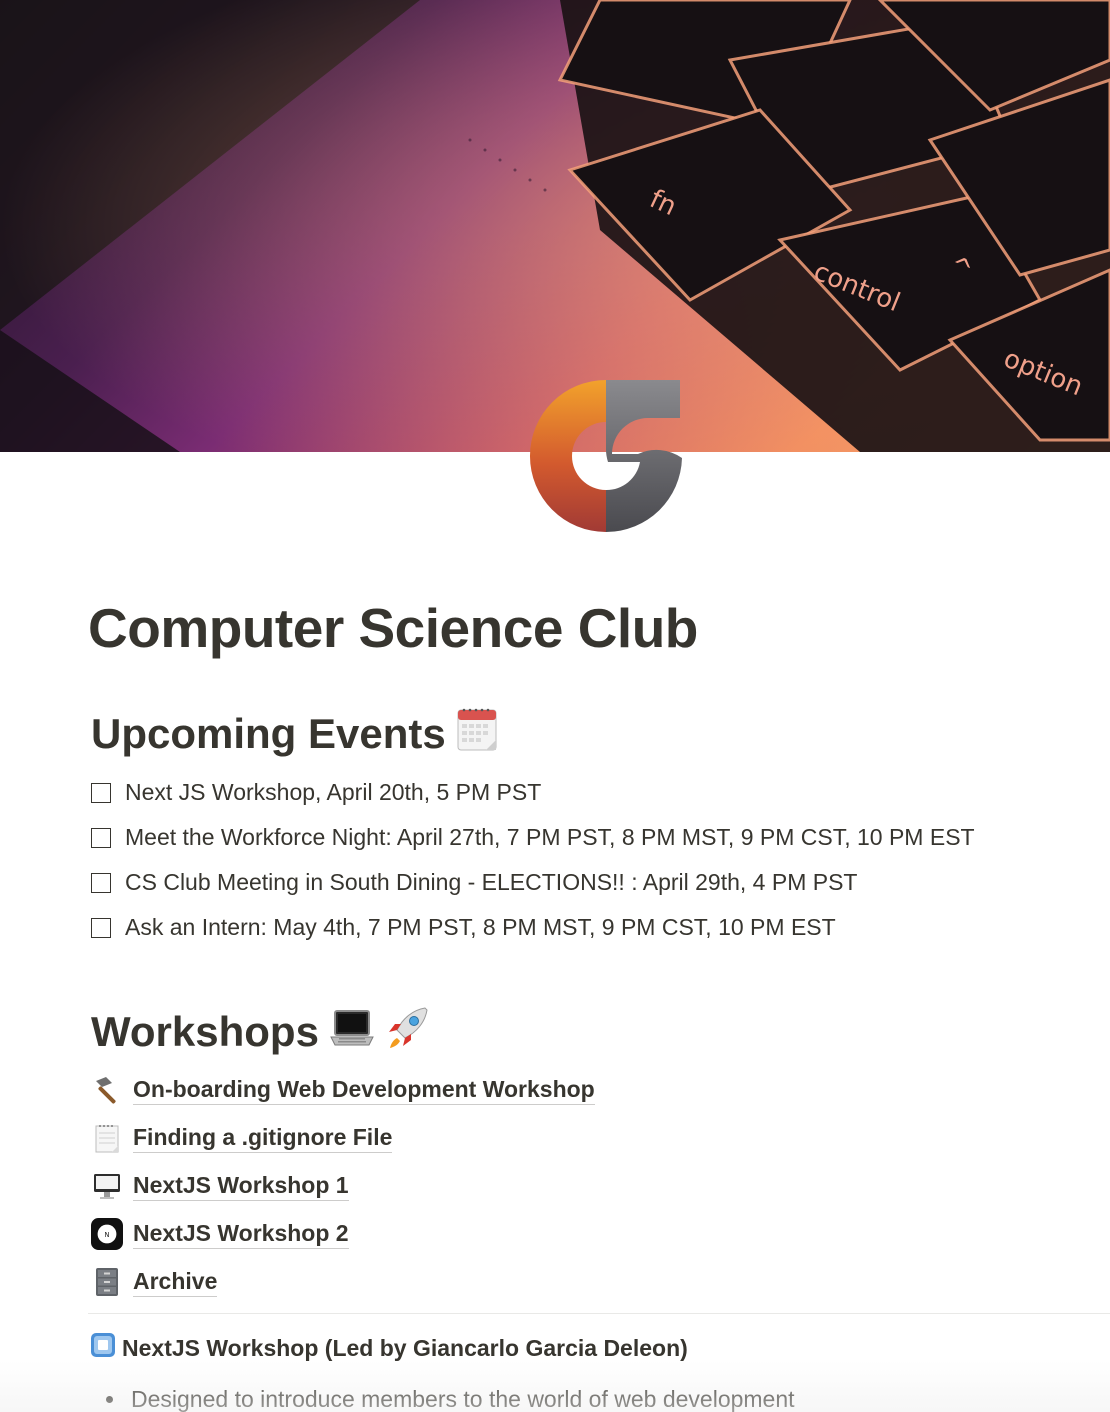  I want to click on stop-button-icon, so click(103, 1348).